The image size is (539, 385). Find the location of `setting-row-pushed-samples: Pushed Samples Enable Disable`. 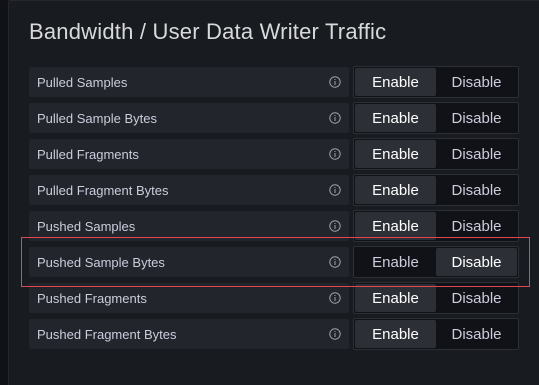

setting-row-pushed-samples: Pushed Samples Enable Disable is located at coordinates (274, 226).